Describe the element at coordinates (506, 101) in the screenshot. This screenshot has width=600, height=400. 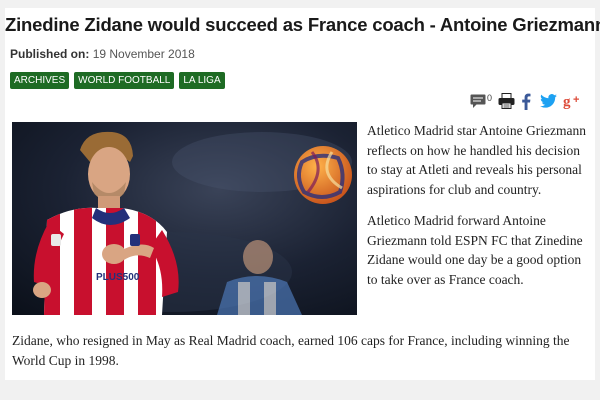
I see `print-icon` at that location.